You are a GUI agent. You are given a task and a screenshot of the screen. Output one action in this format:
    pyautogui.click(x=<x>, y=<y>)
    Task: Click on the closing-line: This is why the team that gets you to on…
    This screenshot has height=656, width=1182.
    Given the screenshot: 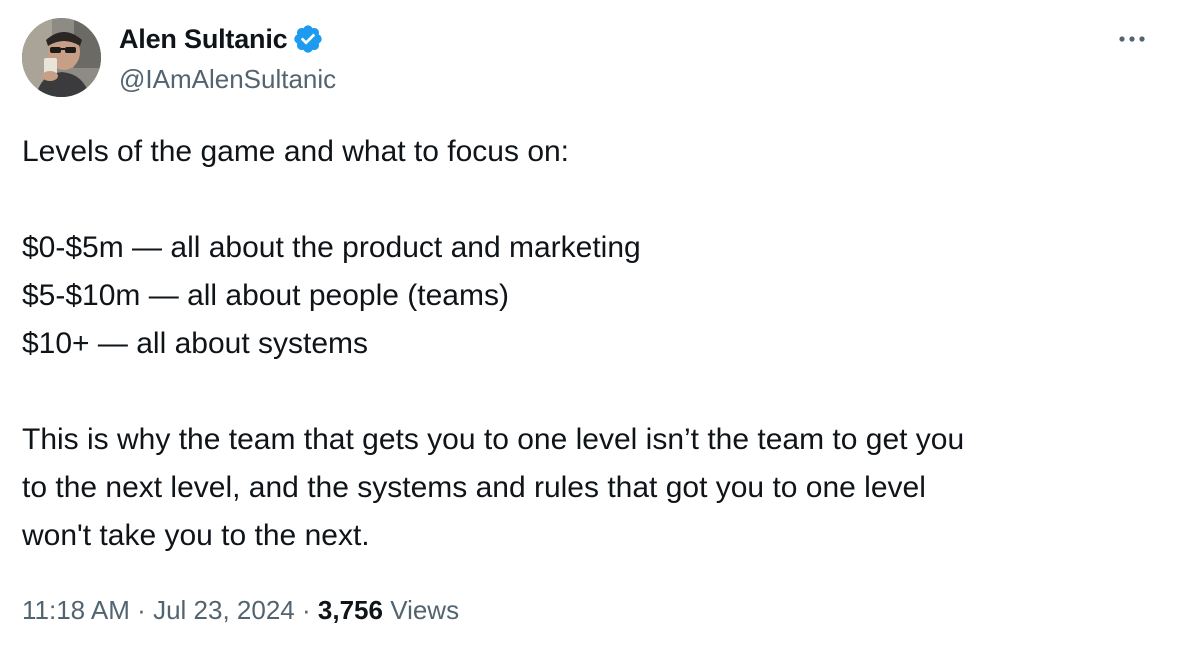 What is the action you would take?
    pyautogui.click(x=493, y=439)
    